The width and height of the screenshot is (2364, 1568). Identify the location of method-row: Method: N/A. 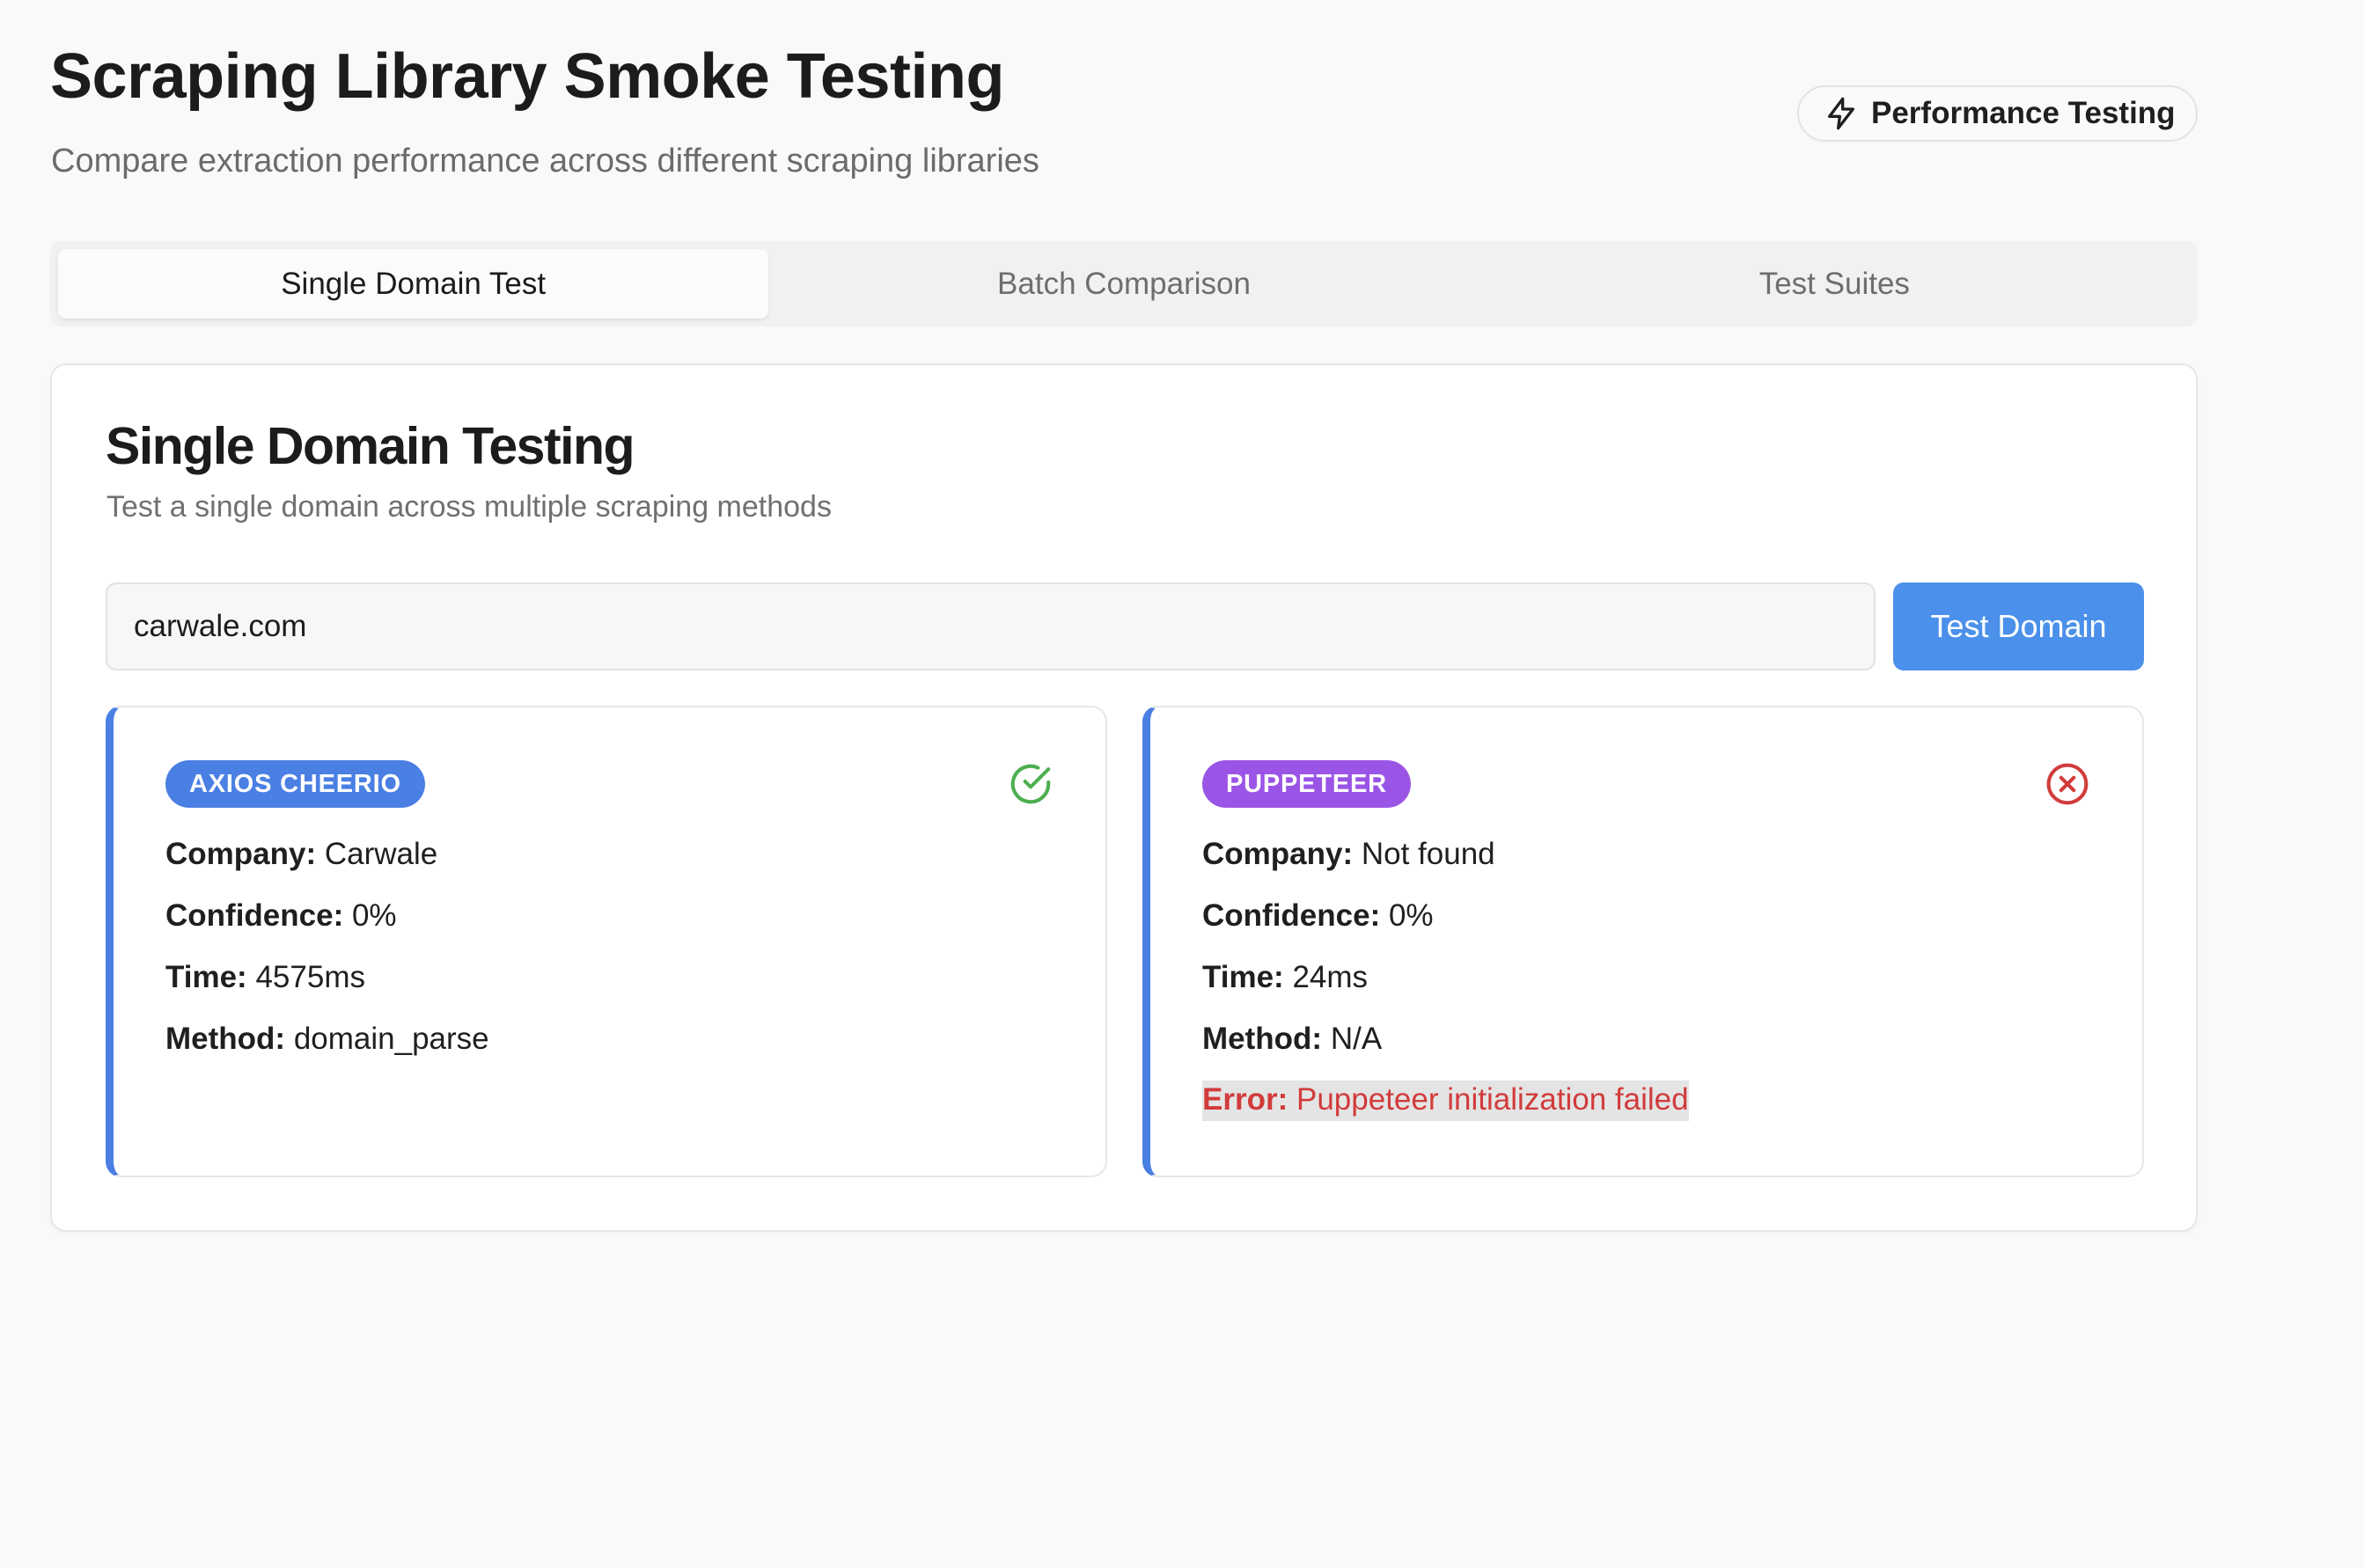
(1292, 1039).